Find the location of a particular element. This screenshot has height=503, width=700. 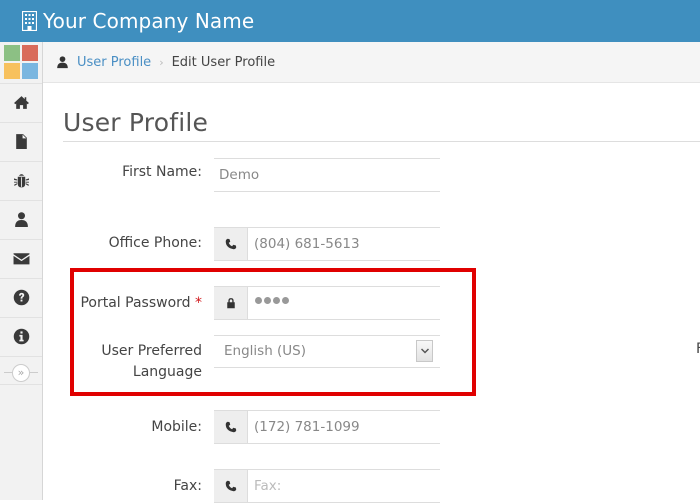

required-asterisk: * is located at coordinates (198, 303).